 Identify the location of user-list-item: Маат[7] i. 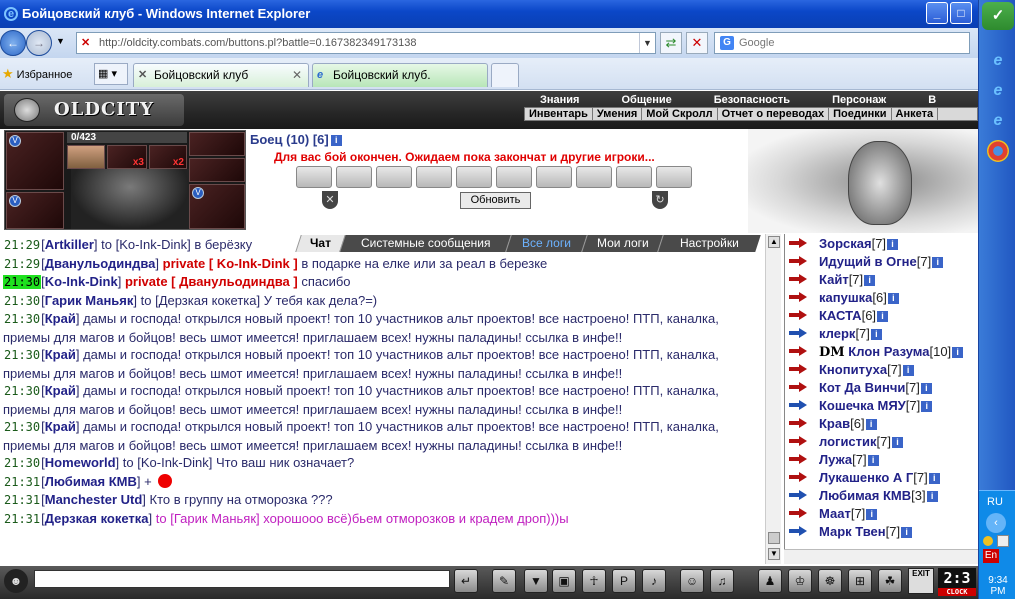
(881, 514).